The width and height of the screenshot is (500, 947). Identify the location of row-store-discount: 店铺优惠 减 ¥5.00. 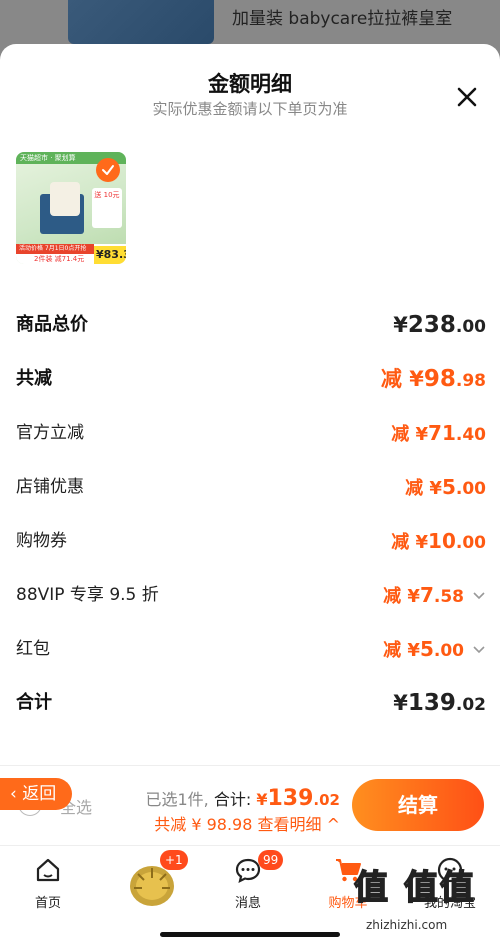
(251, 487).